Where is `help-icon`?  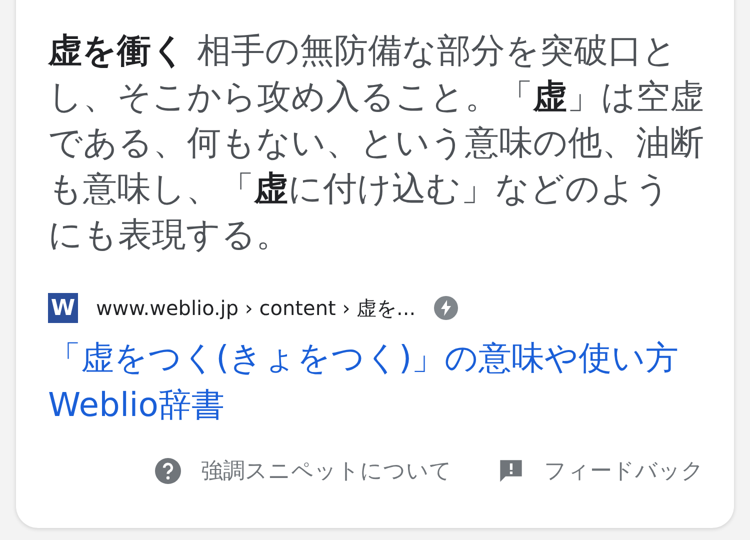
help-icon is located at coordinates (168, 471).